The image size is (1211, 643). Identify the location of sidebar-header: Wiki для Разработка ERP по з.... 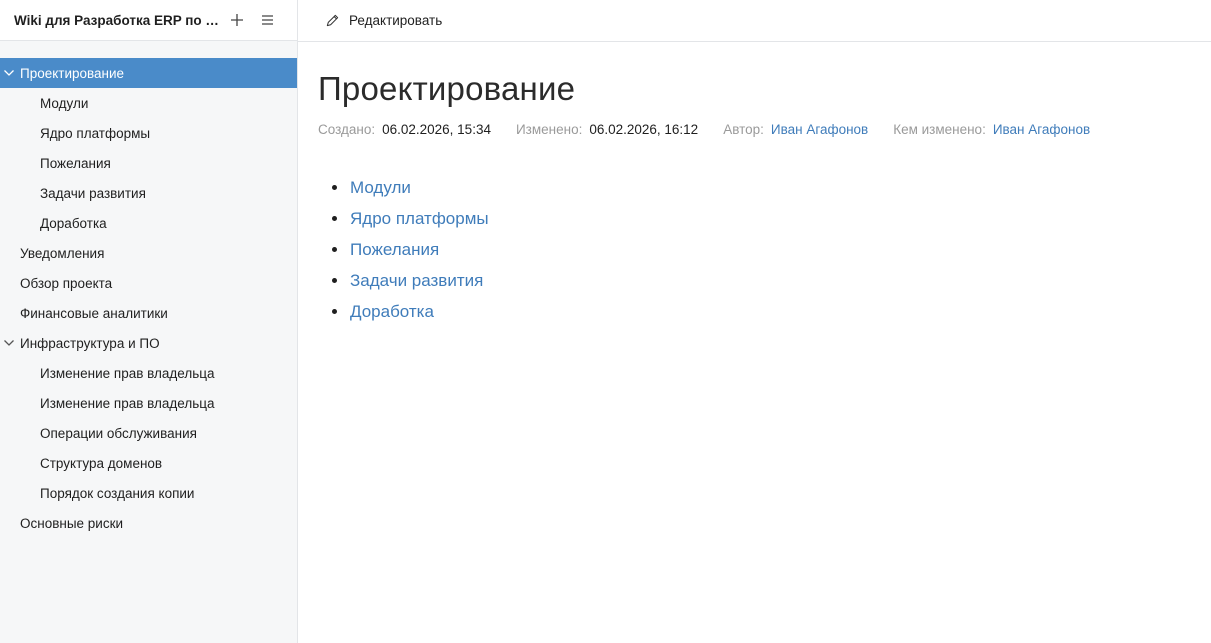
(148, 20).